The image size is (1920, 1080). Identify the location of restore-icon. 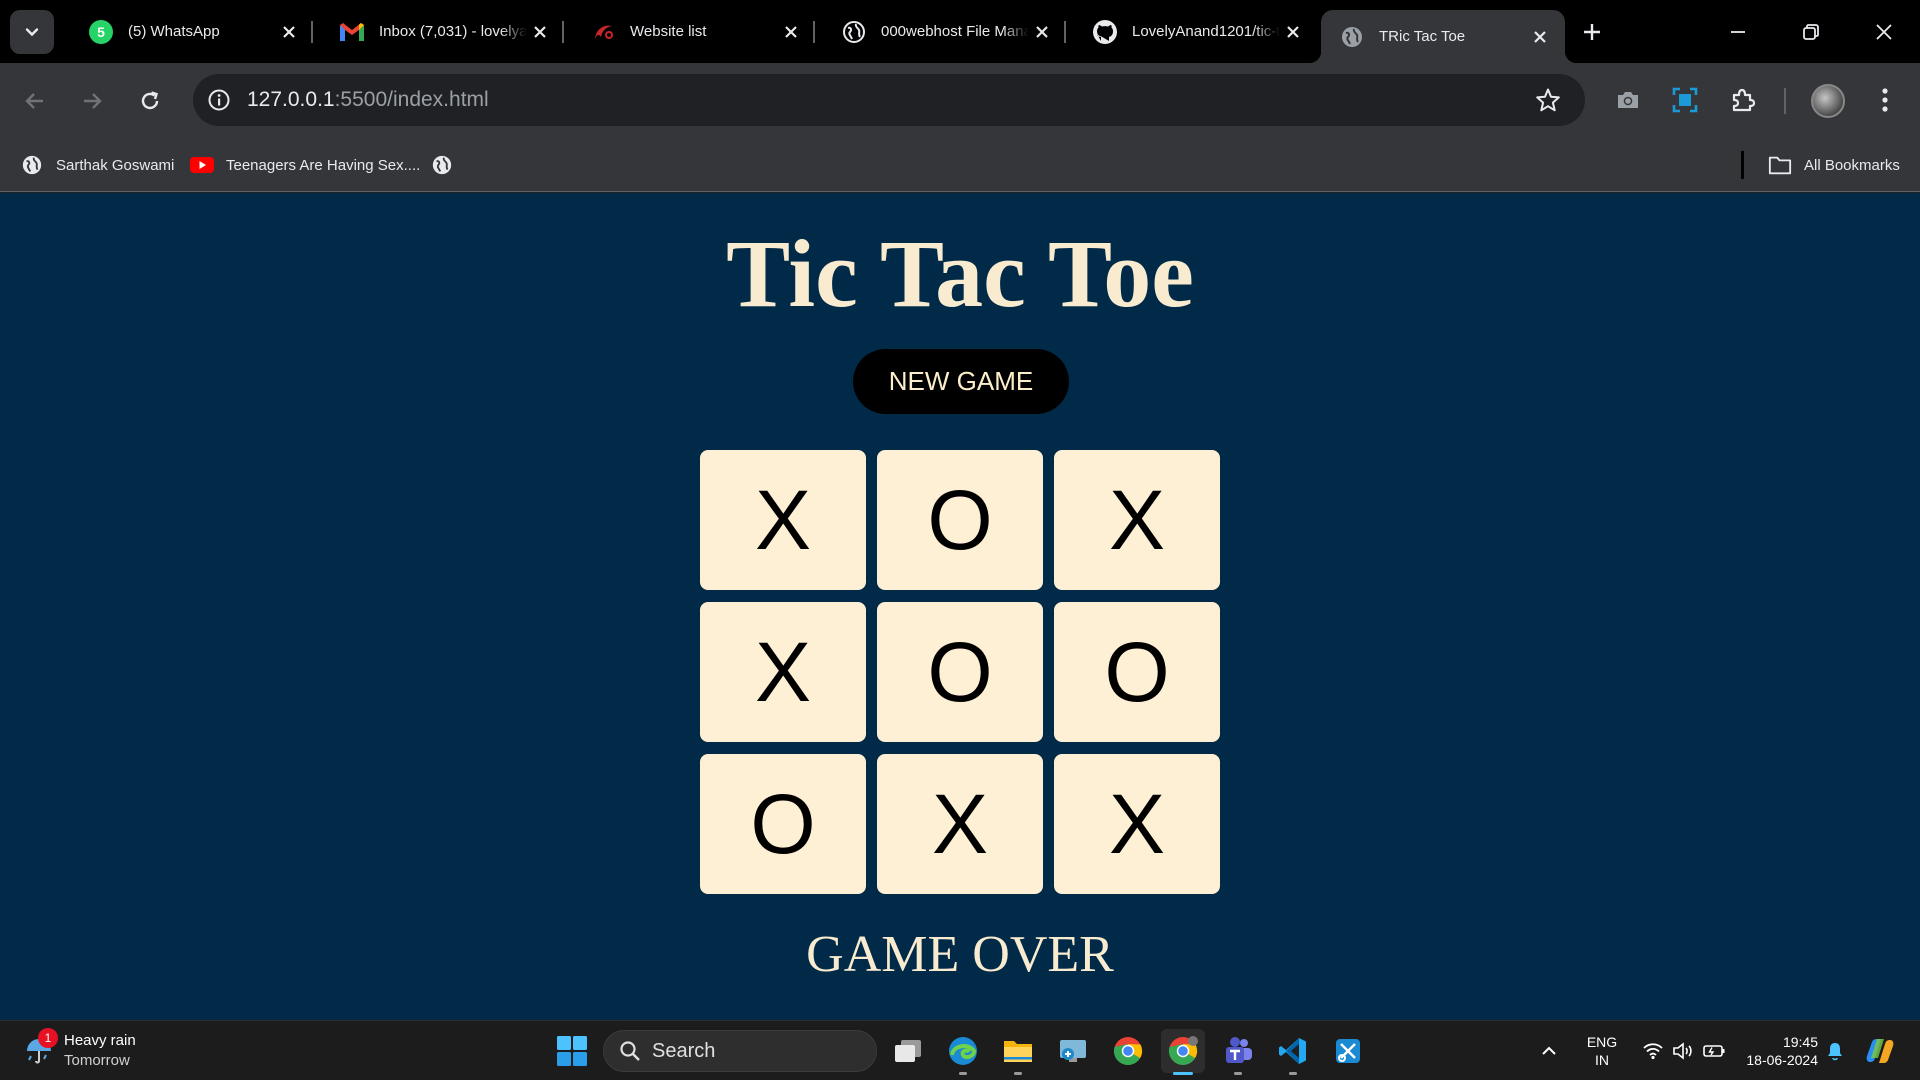
(1811, 32).